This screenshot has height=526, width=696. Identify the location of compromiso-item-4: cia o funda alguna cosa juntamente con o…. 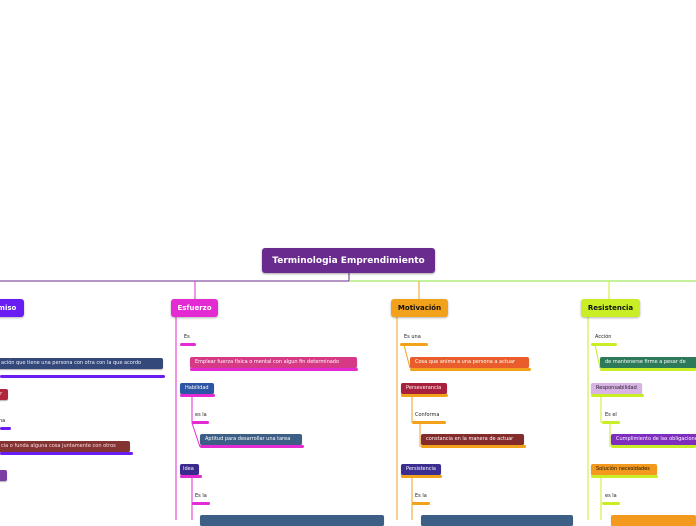
(65, 446).